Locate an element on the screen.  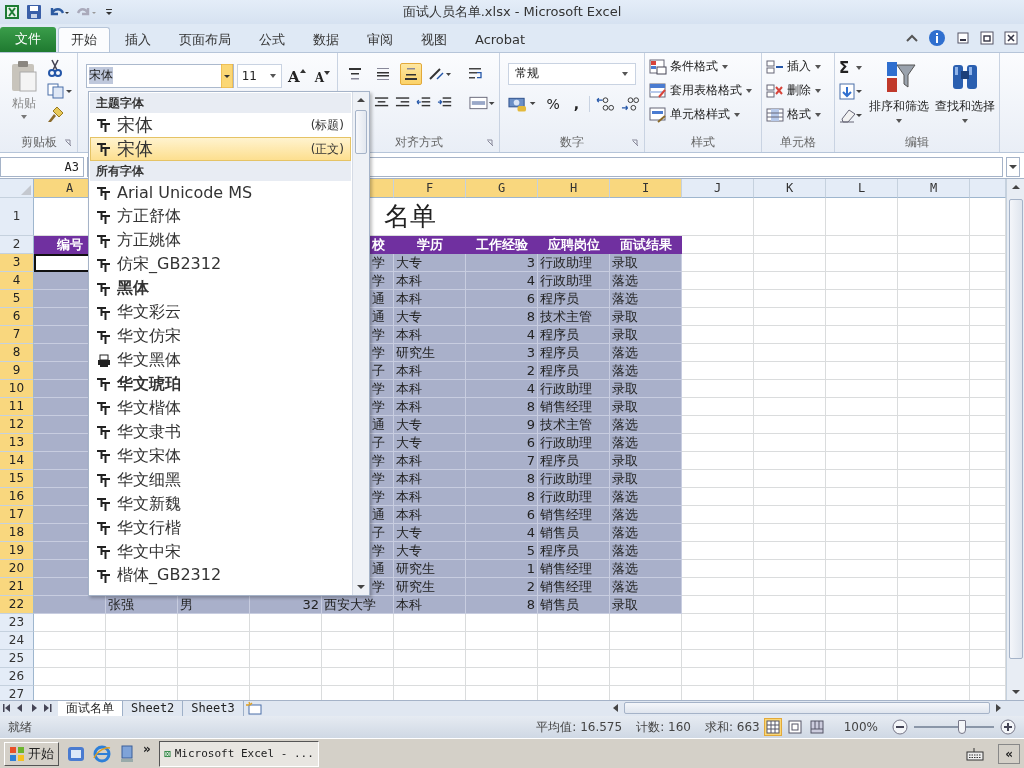
vertical-scrollbar is located at coordinates (1015, 439).